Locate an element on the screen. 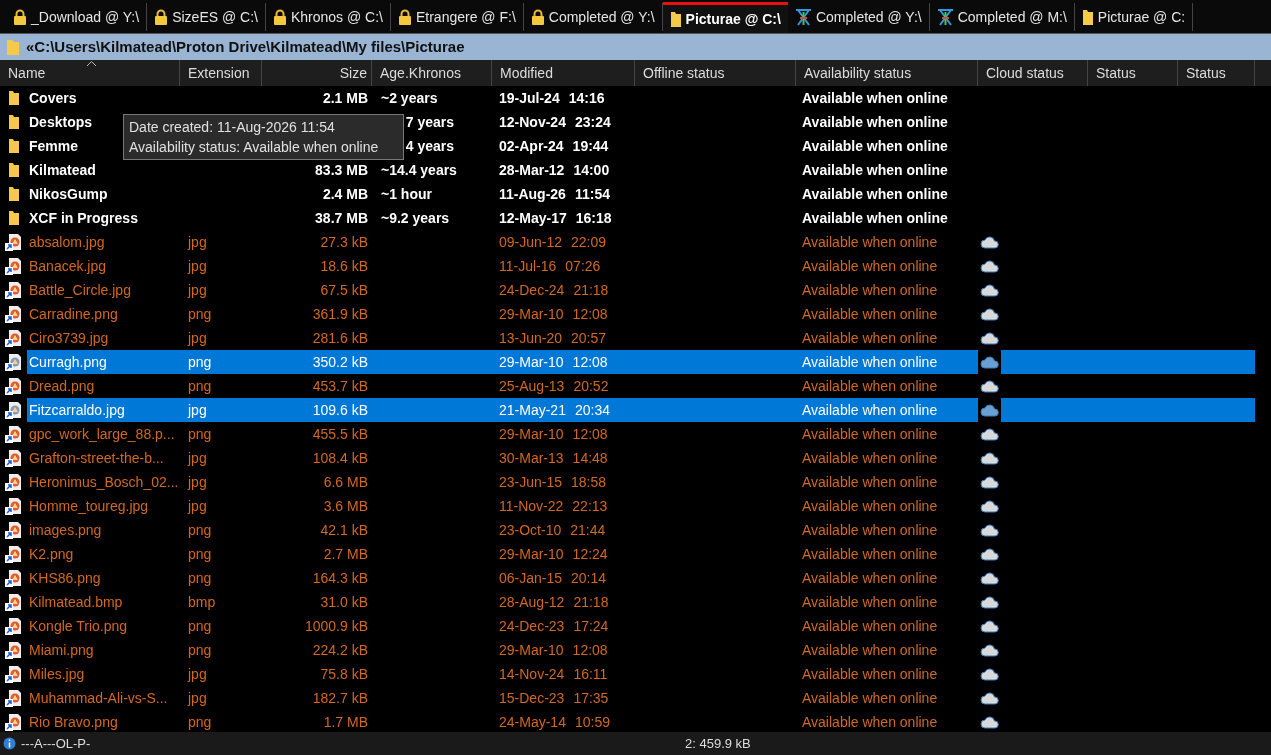 This screenshot has height=755, width=1271. file-name: Homme_toureg.jpg is located at coordinates (103, 506).